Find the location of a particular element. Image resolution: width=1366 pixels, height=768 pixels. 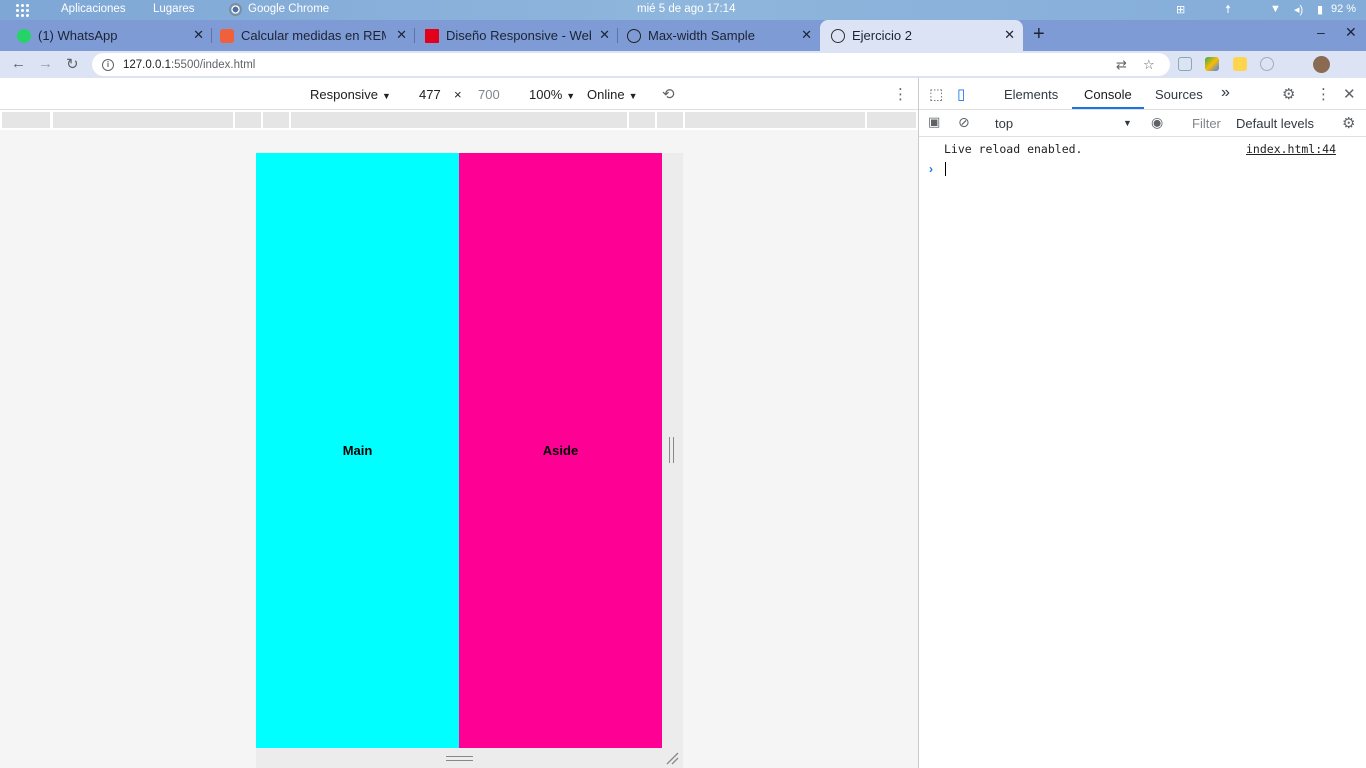

tab-responsive: Diseño Responsive - Web ✕ is located at coordinates (516, 35).